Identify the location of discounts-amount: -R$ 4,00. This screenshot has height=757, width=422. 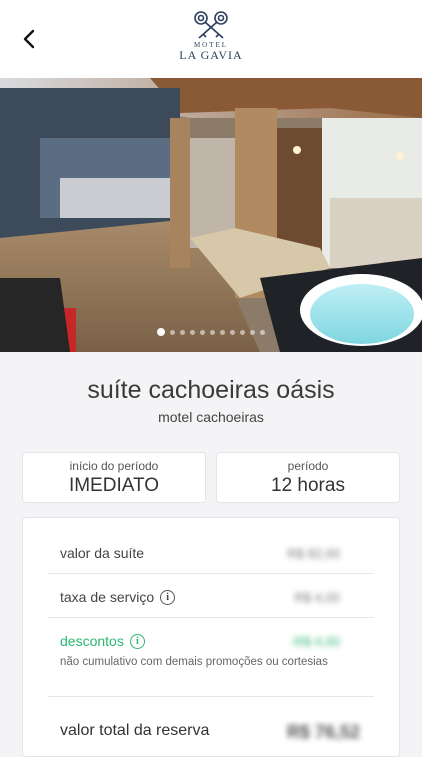
(315, 641).